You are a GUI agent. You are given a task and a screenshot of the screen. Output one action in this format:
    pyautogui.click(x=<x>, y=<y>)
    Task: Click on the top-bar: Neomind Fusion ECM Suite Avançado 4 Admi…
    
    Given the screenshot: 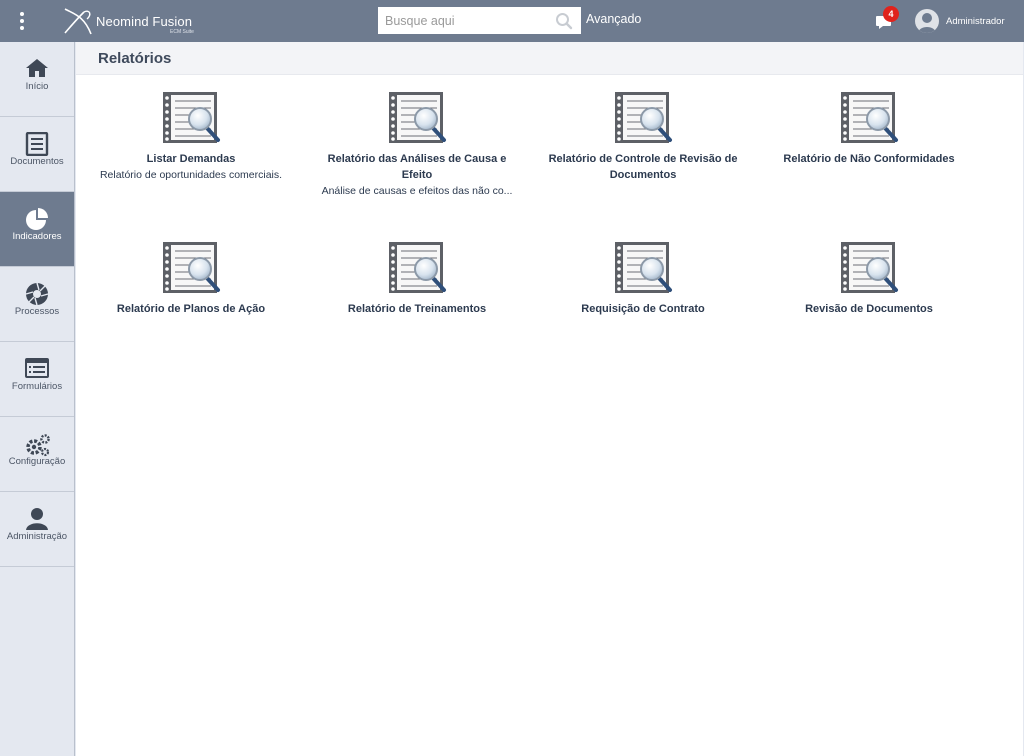 What is the action you would take?
    pyautogui.click(x=512, y=21)
    